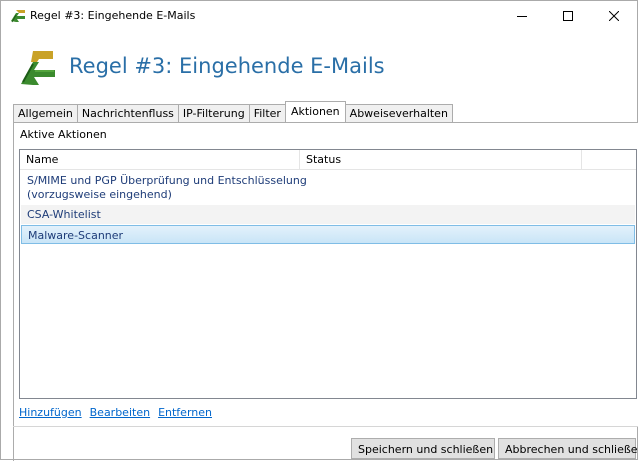 The width and height of the screenshot is (638, 461). I want to click on maximize-button, so click(568, 16).